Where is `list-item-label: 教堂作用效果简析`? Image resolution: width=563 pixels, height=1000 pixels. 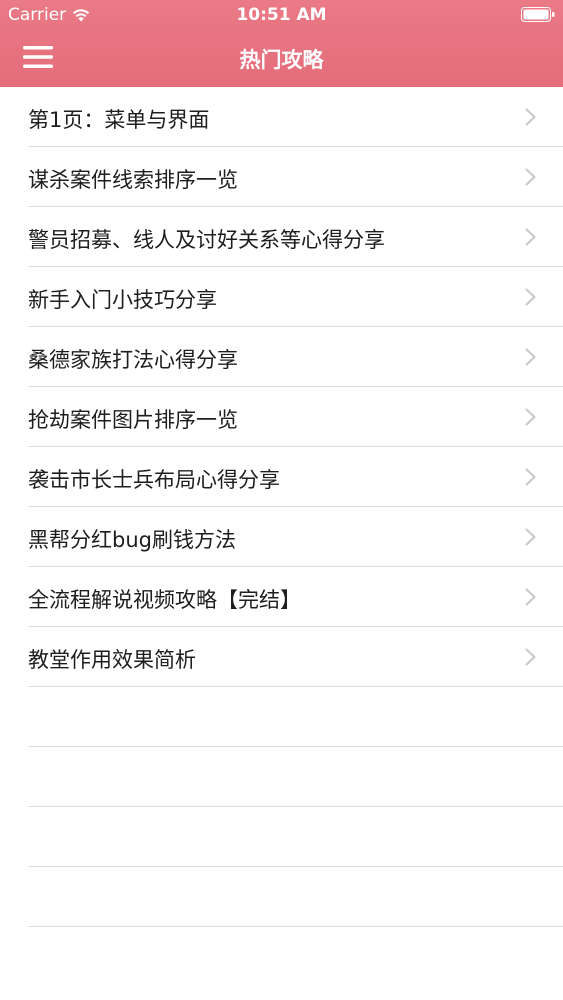
list-item-label: 教堂作用效果简析 is located at coordinates (112, 660).